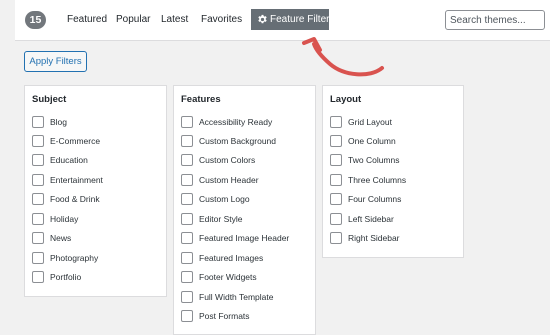  What do you see at coordinates (229, 180) in the screenshot?
I see `option-label: Custom Header` at bounding box center [229, 180].